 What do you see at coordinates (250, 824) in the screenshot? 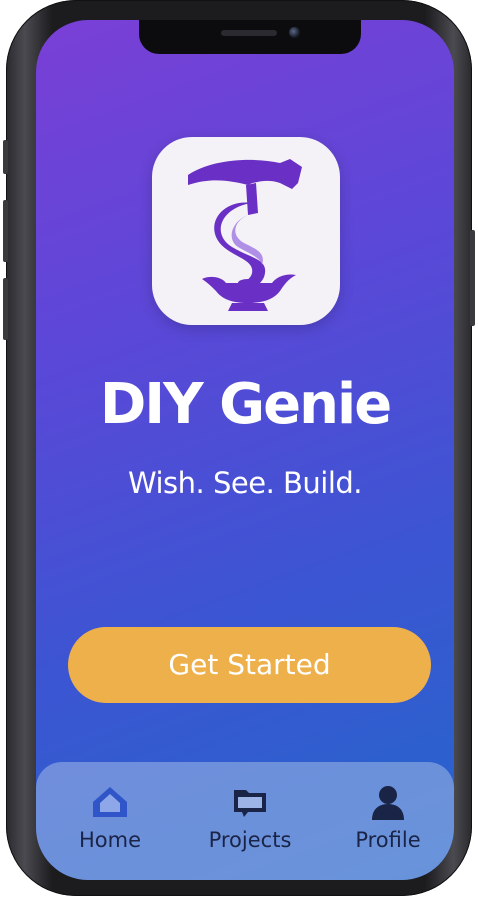
I see `tab-projects: Projects` at bounding box center [250, 824].